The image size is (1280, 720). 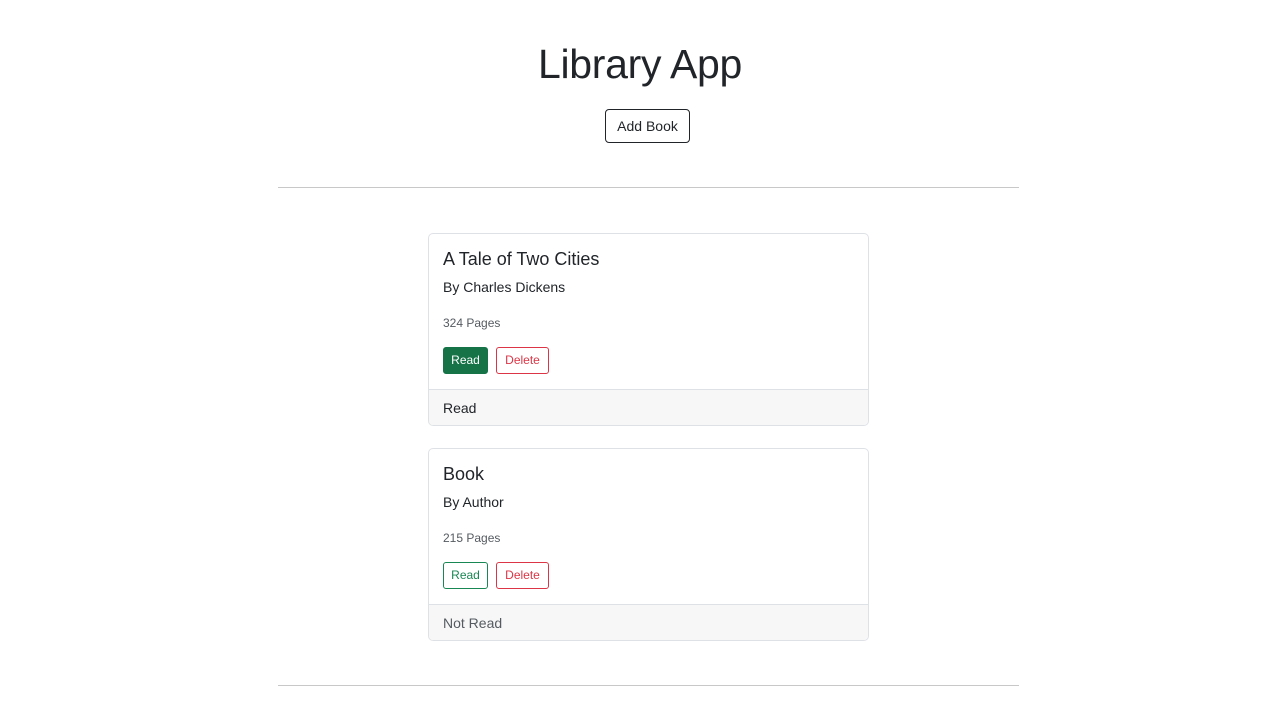 I want to click on read-status: Not Read, so click(x=648, y=622).